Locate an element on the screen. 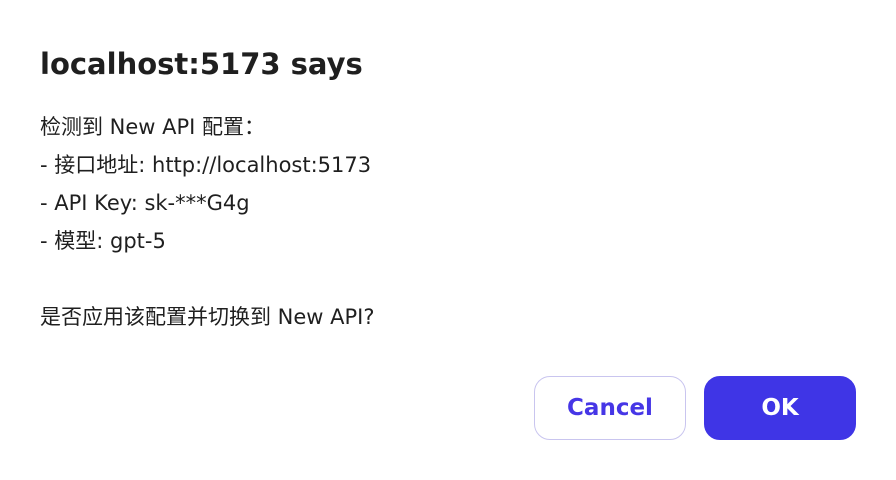  message-line: 是否应用该配置并切换到 New API? is located at coordinates (207, 317).